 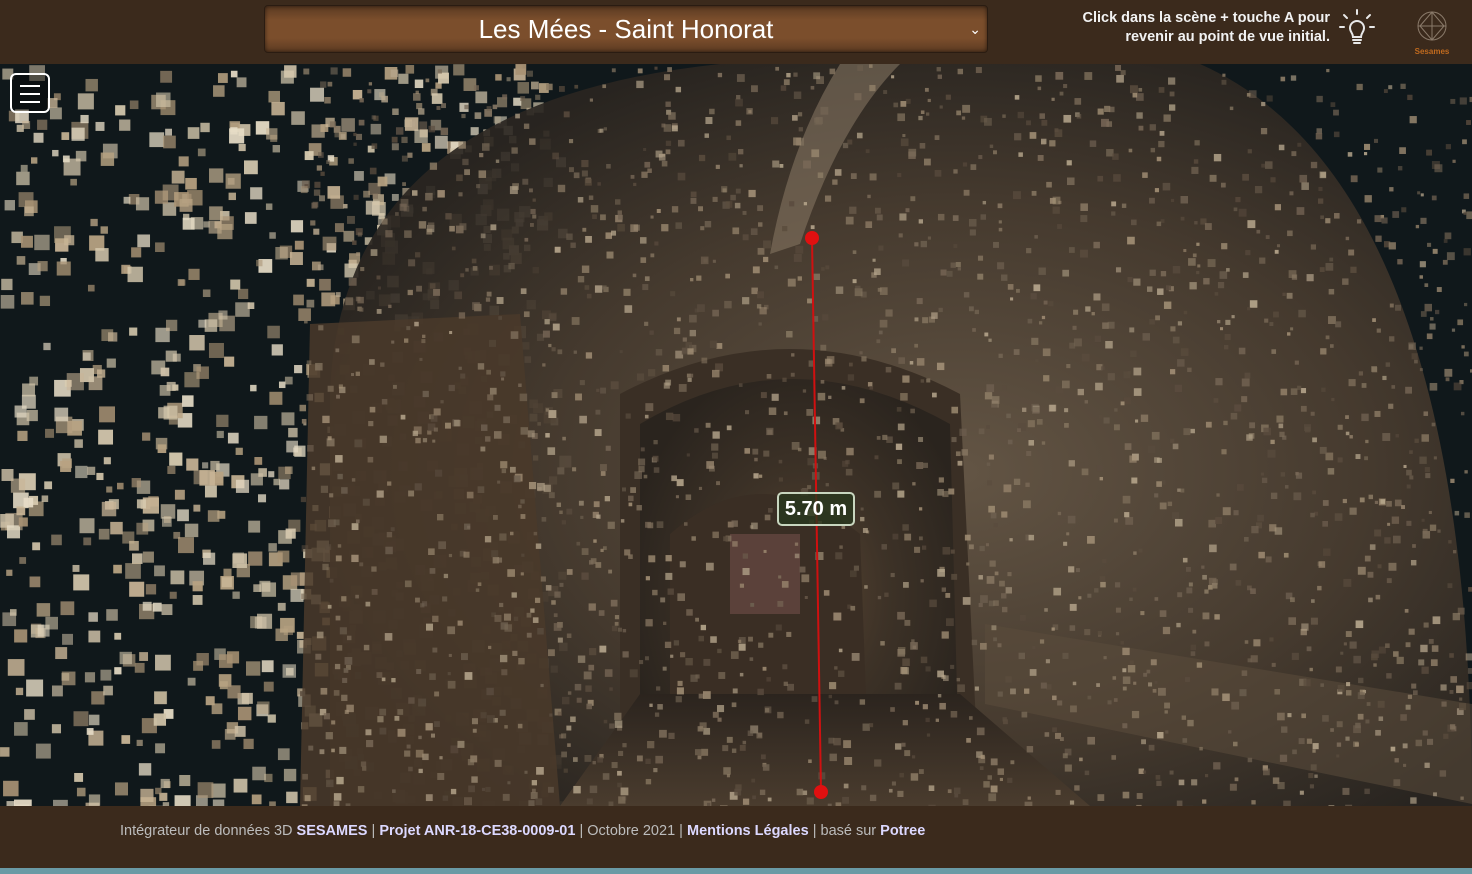 What do you see at coordinates (975, 29) in the screenshot?
I see `chevron-down-icon: ⌄` at bounding box center [975, 29].